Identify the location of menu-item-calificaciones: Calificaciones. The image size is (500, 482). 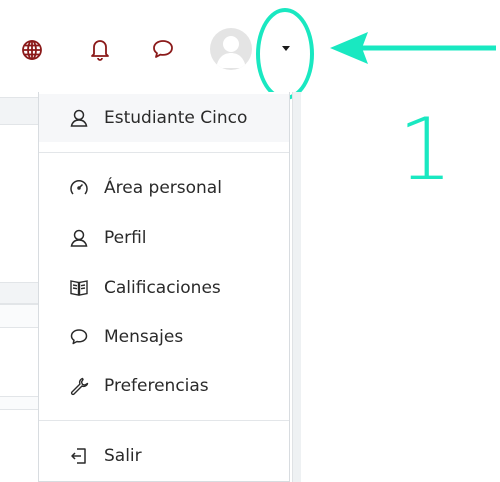
(164, 288).